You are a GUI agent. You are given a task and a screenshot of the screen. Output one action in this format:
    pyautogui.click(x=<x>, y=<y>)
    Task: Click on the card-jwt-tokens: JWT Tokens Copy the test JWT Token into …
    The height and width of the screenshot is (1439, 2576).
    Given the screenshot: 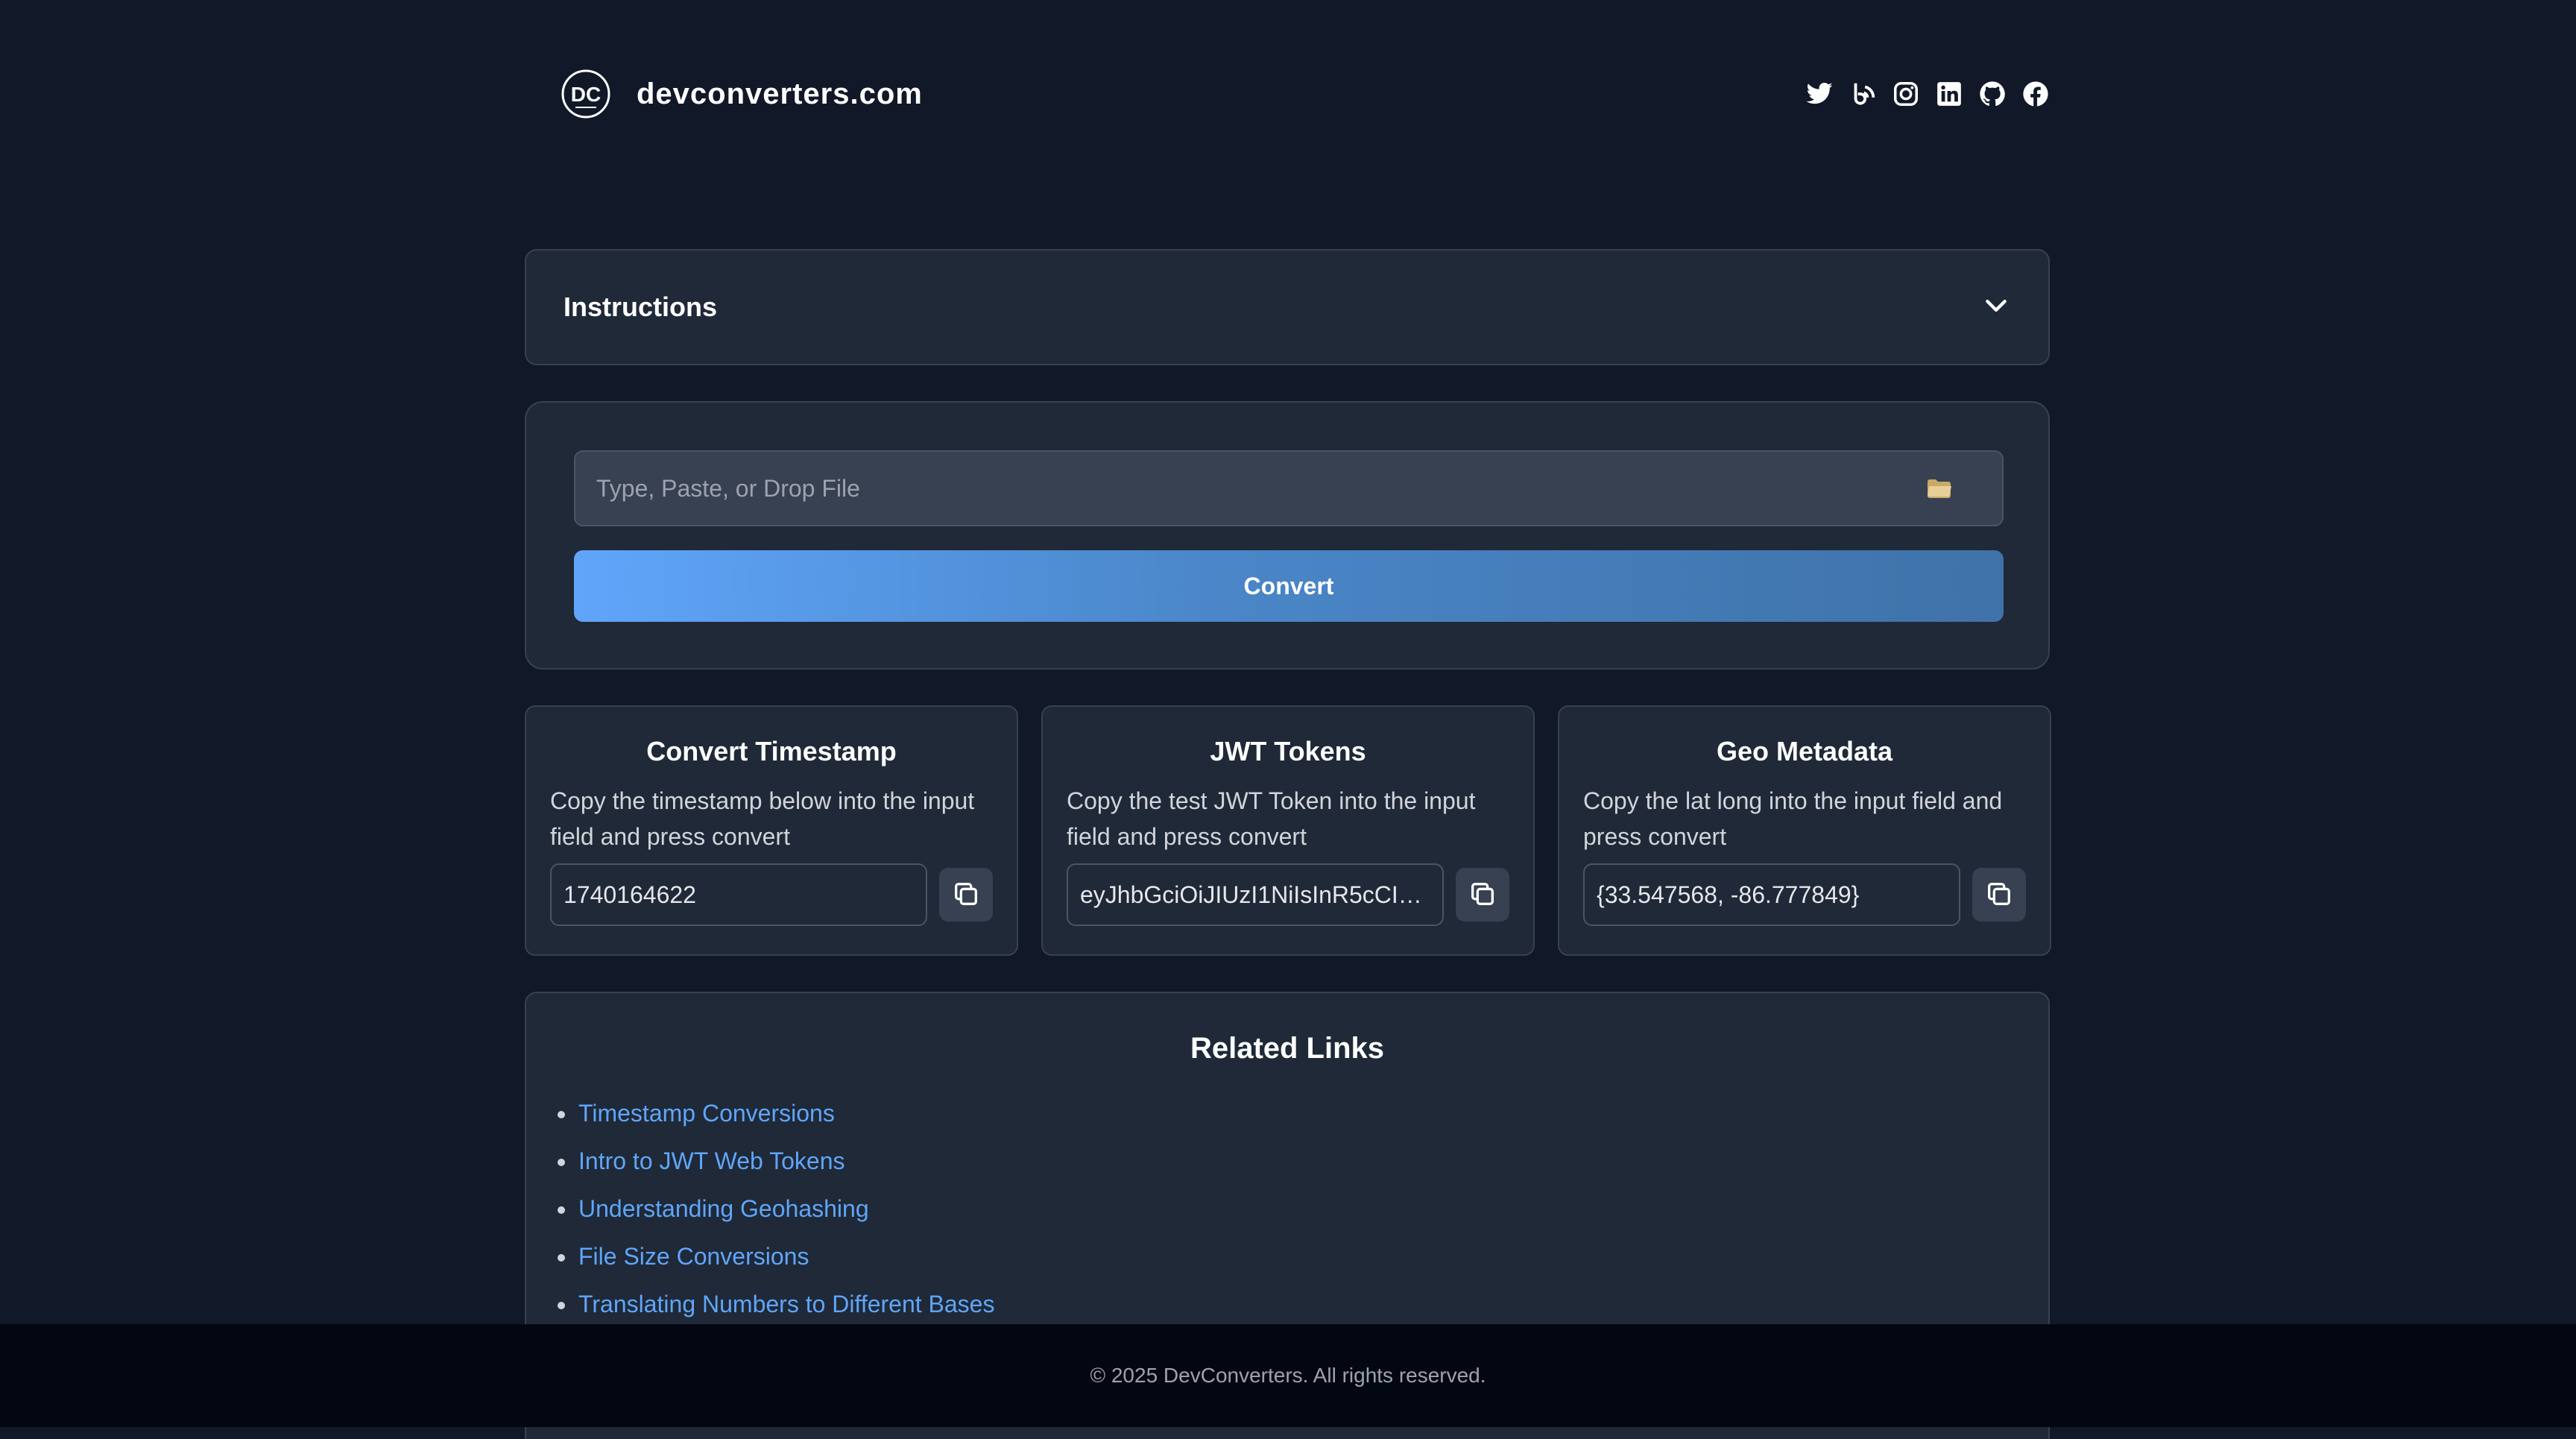 What is the action you would take?
    pyautogui.click(x=1288, y=830)
    